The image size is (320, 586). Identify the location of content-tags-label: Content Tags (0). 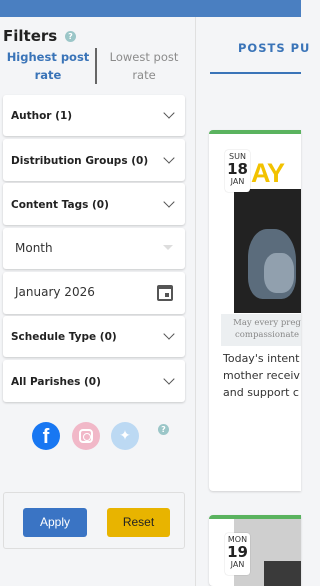
(60, 205).